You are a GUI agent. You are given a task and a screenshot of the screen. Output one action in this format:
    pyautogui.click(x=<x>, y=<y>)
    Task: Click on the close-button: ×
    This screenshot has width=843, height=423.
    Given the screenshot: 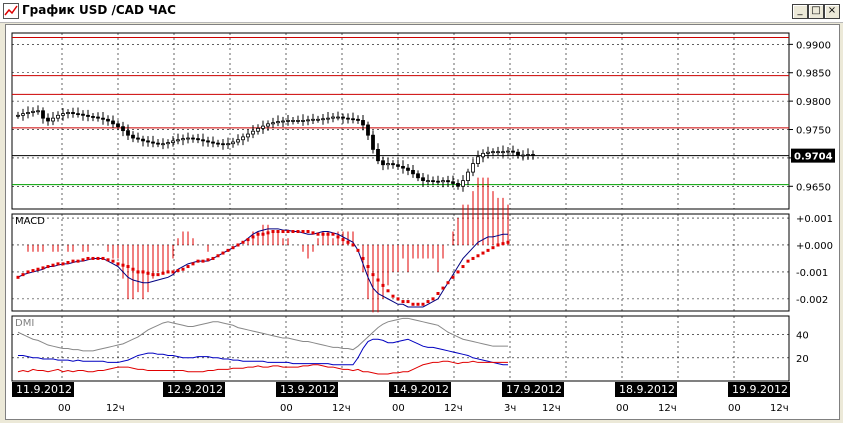 What is the action you would take?
    pyautogui.click(x=832, y=11)
    